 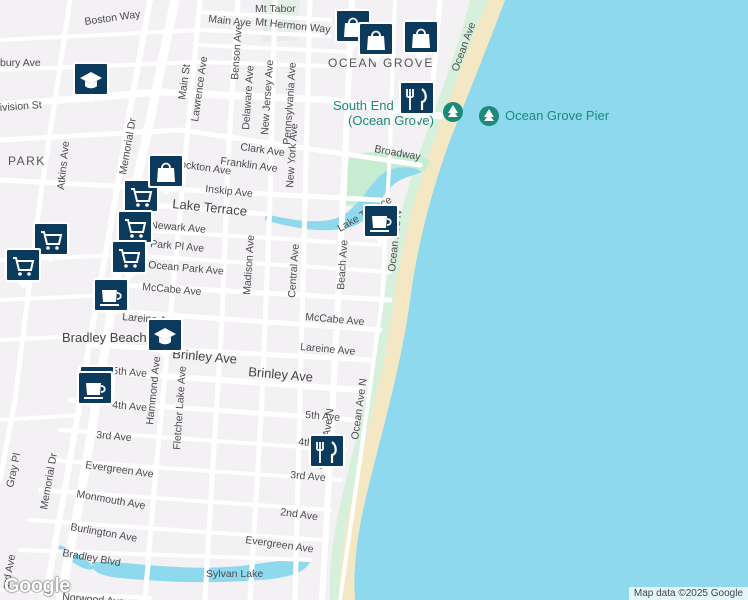 What do you see at coordinates (27, 161) in the screenshot?
I see `area-label-park: PARK` at bounding box center [27, 161].